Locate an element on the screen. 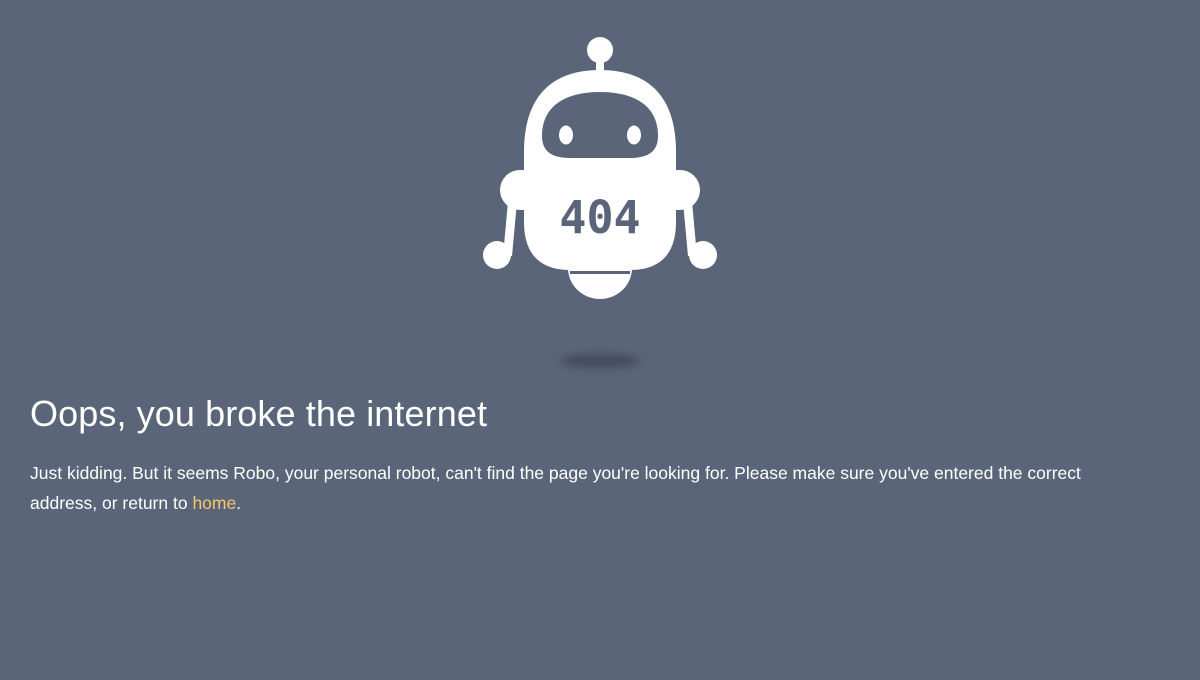 The image size is (1200, 680). robot-visor is located at coordinates (600, 125).